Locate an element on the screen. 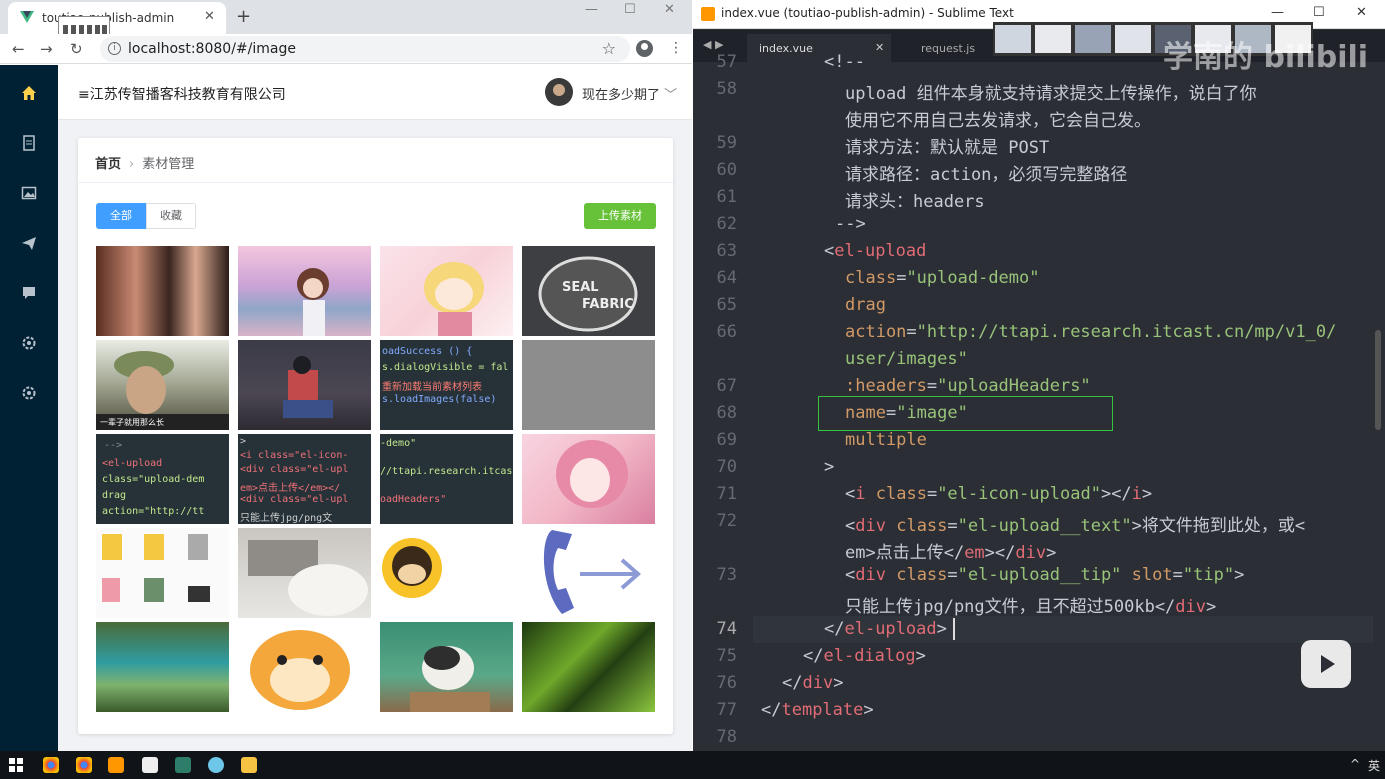  code-thumb-line: -demo" is located at coordinates (398, 443).